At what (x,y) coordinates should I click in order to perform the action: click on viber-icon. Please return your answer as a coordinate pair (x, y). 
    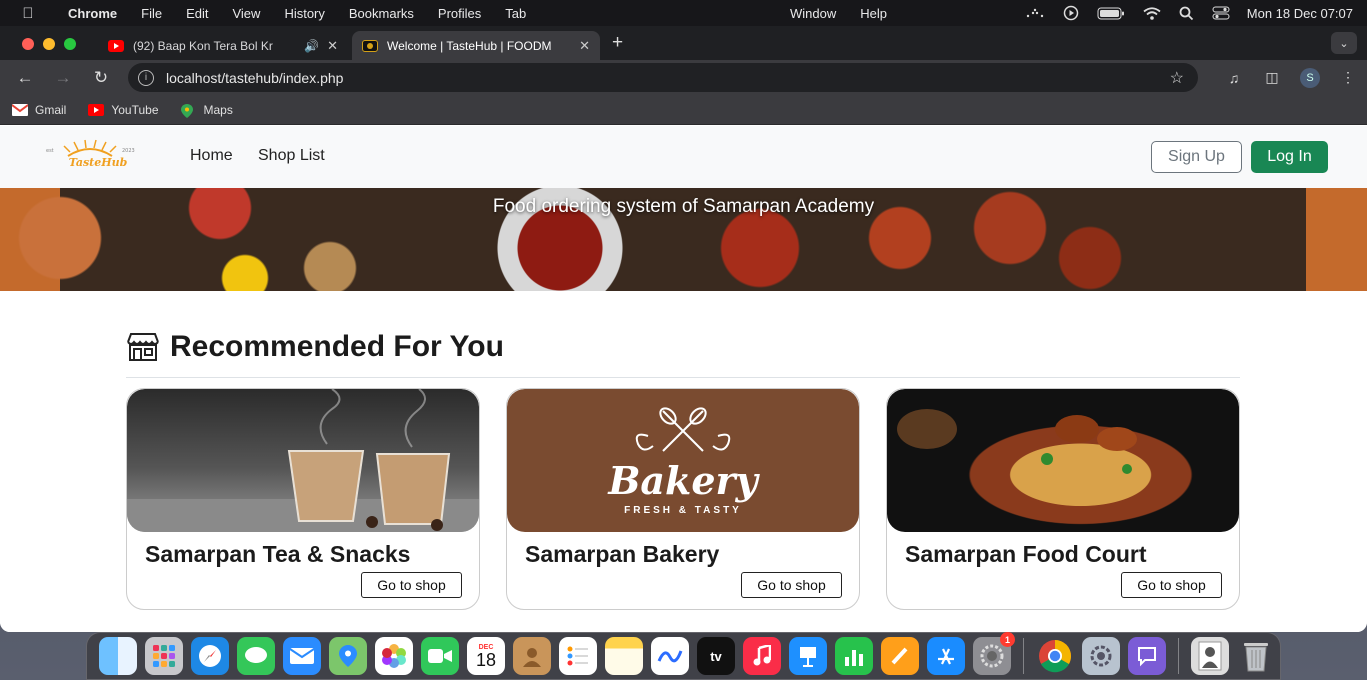
    Looking at the image, I should click on (1147, 656).